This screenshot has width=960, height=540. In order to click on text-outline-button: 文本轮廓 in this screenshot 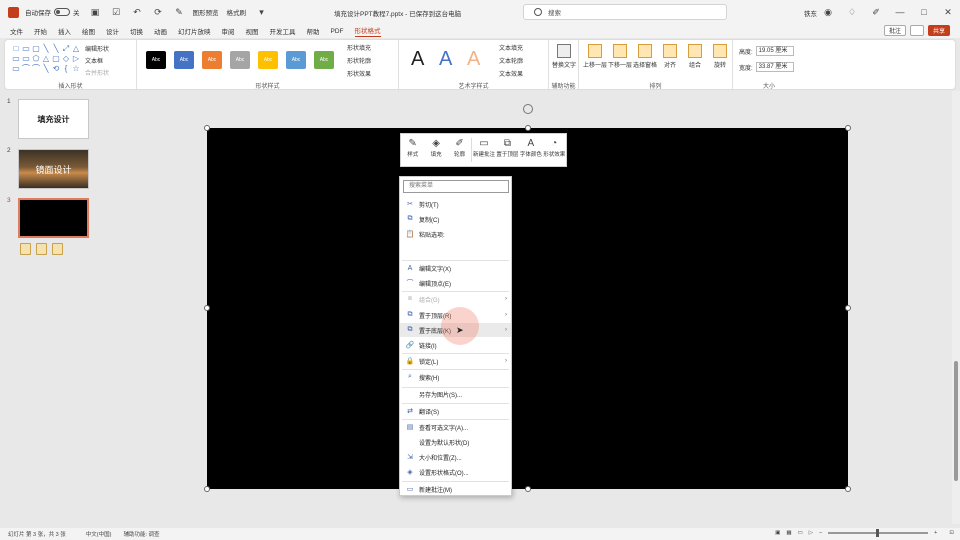, I will do `click(511, 60)`.